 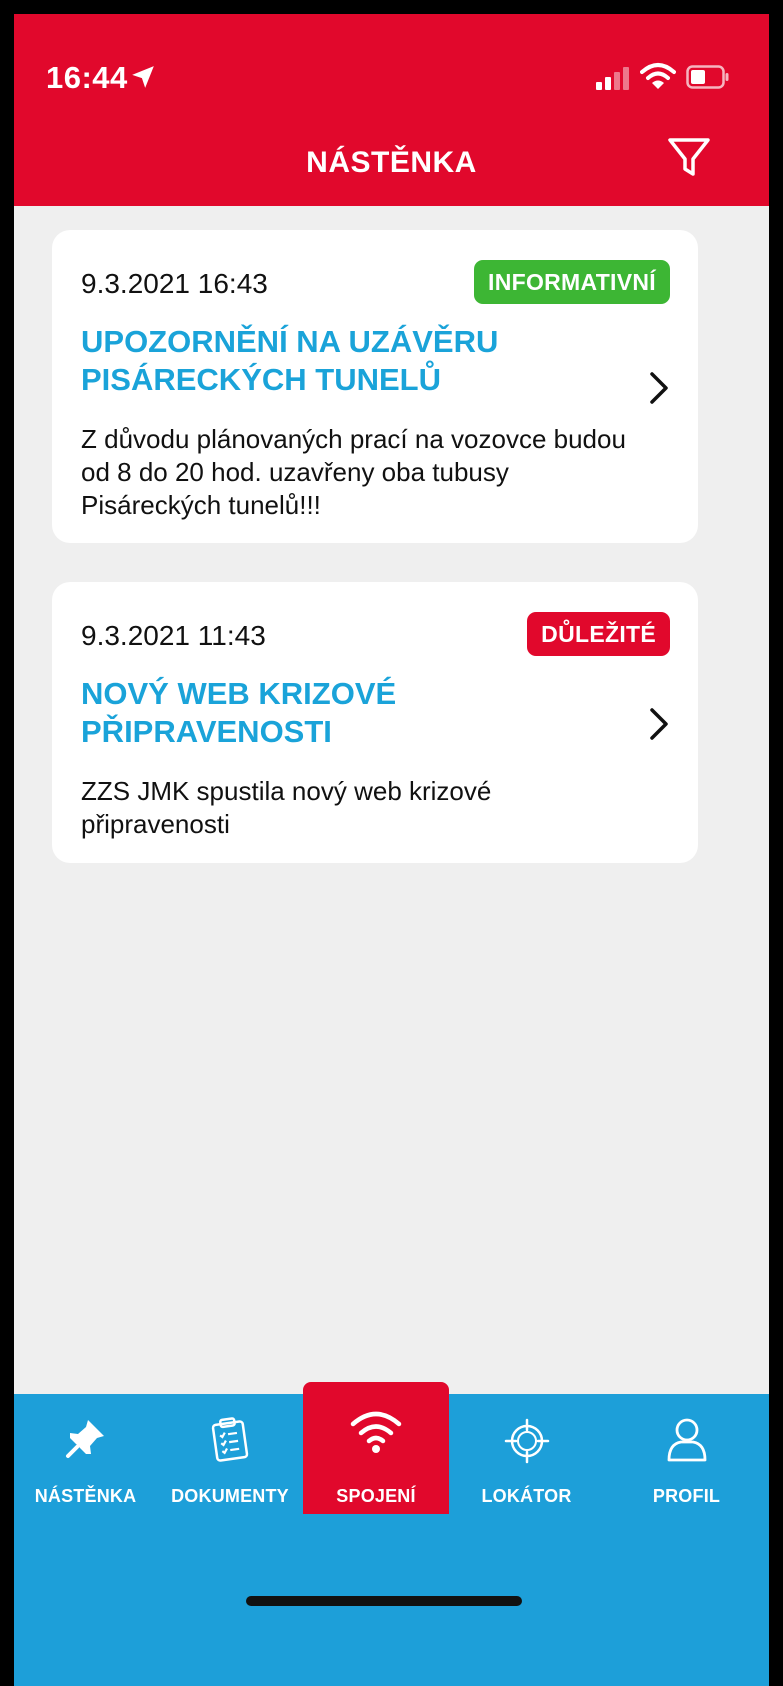 What do you see at coordinates (598, 634) in the screenshot?
I see `category-badge: DŮLEŽITÉ` at bounding box center [598, 634].